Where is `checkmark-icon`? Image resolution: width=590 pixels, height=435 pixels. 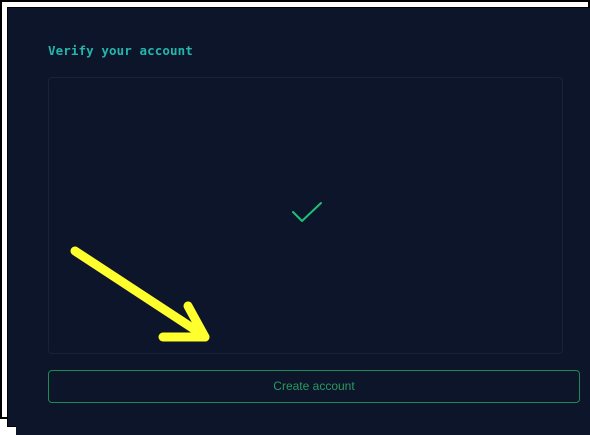 checkmark-icon is located at coordinates (307, 212).